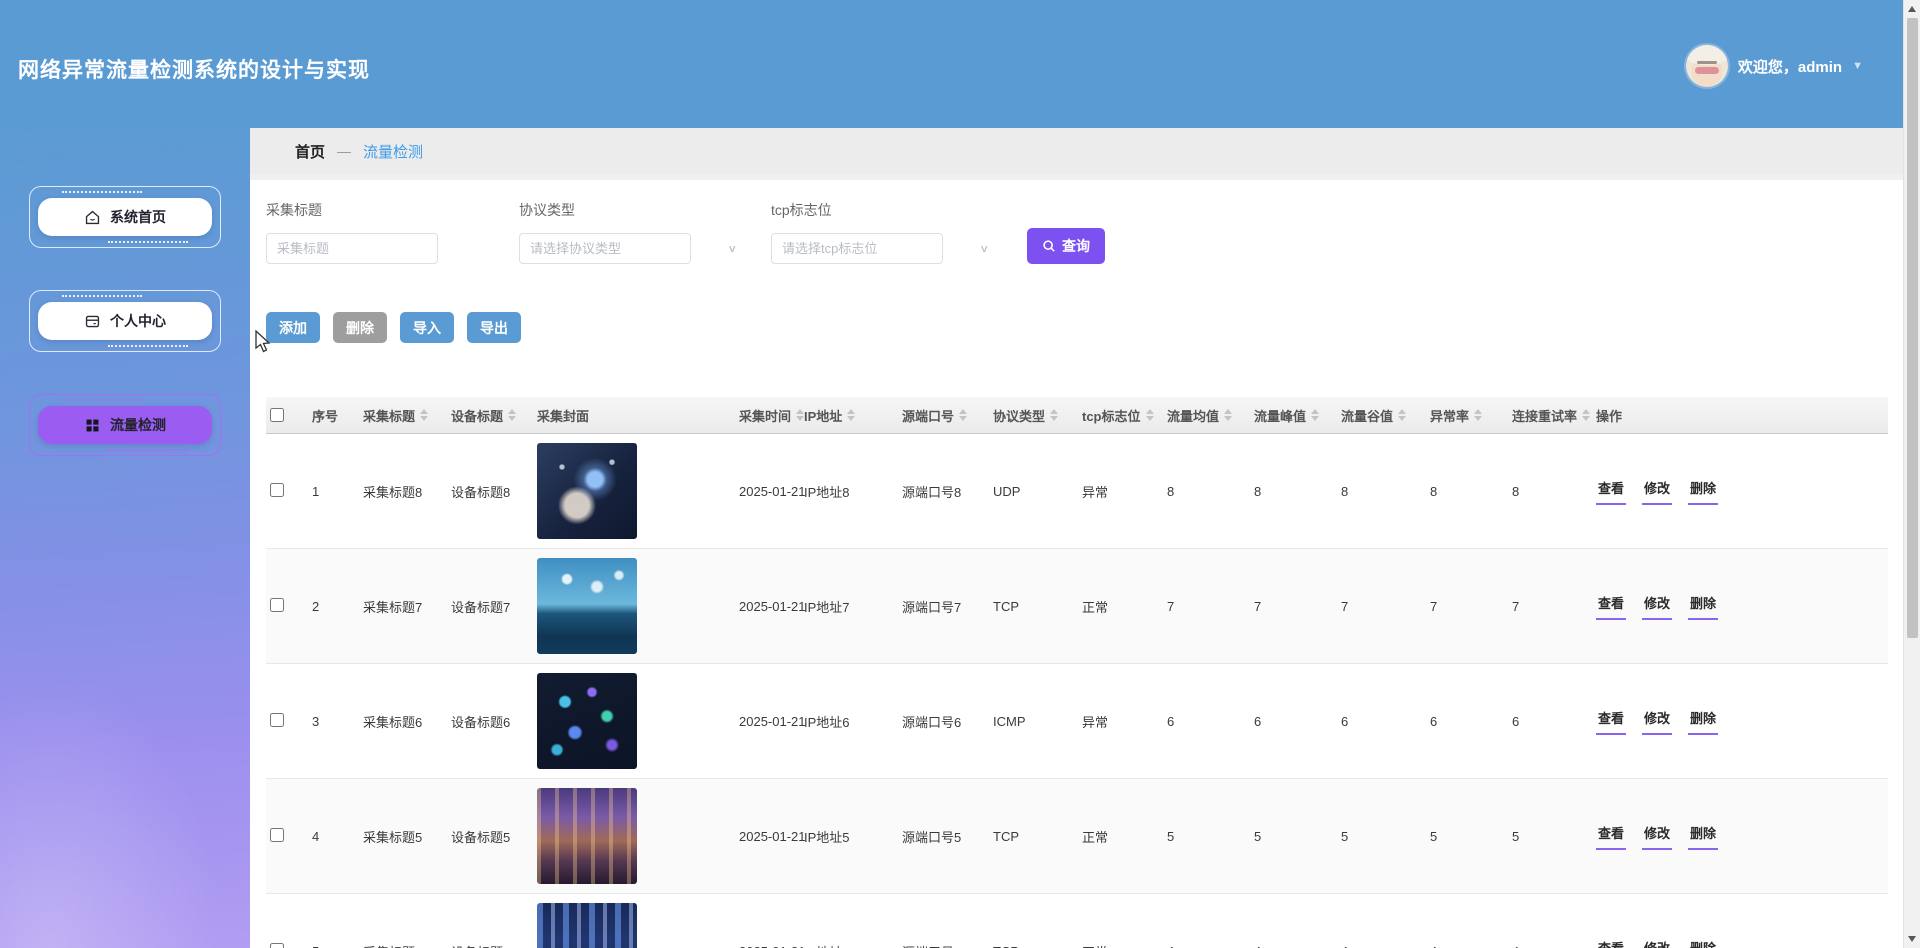 Image resolution: width=1920 pixels, height=948 pixels. What do you see at coordinates (427, 327) in the screenshot?
I see `import-button: 导入` at bounding box center [427, 327].